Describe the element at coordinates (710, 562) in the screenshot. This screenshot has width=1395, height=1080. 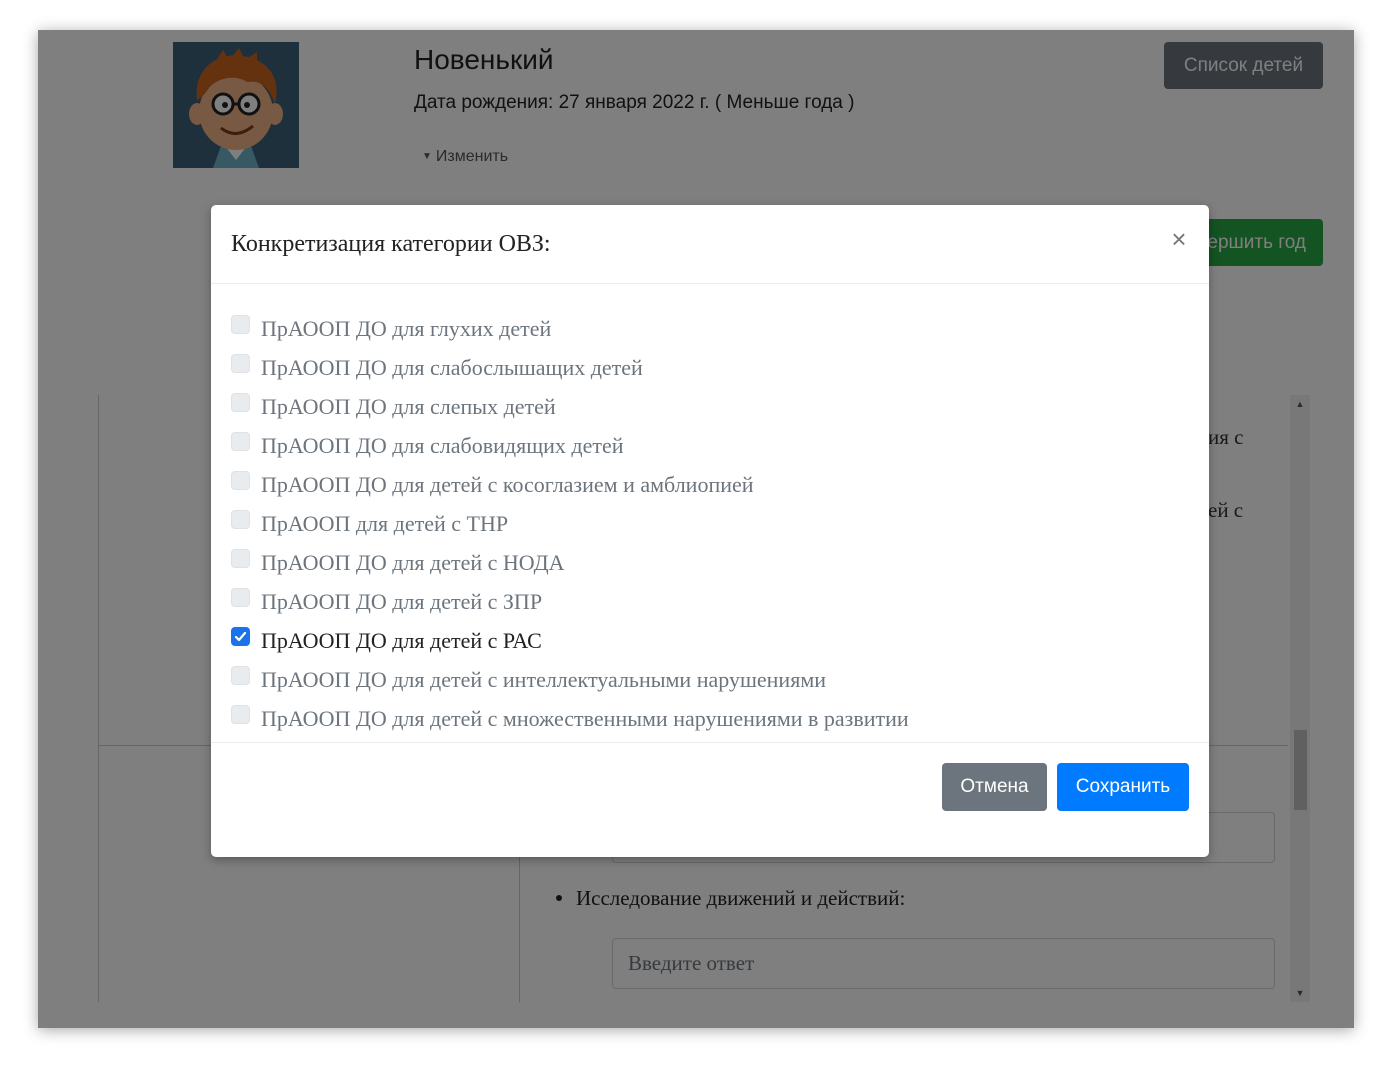
I see `option-checkbox-noda: ПрАООП ДО для детей с НОДА` at that location.